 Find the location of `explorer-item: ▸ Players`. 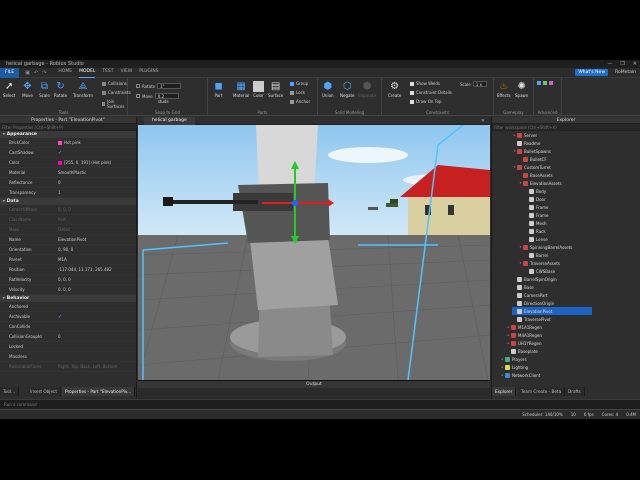

explorer-item: ▸ Players is located at coordinates (509, 359).